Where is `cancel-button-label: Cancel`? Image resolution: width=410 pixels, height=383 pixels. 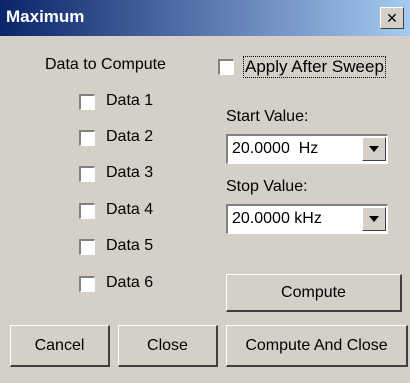 cancel-button-label: Cancel is located at coordinates (59, 345).